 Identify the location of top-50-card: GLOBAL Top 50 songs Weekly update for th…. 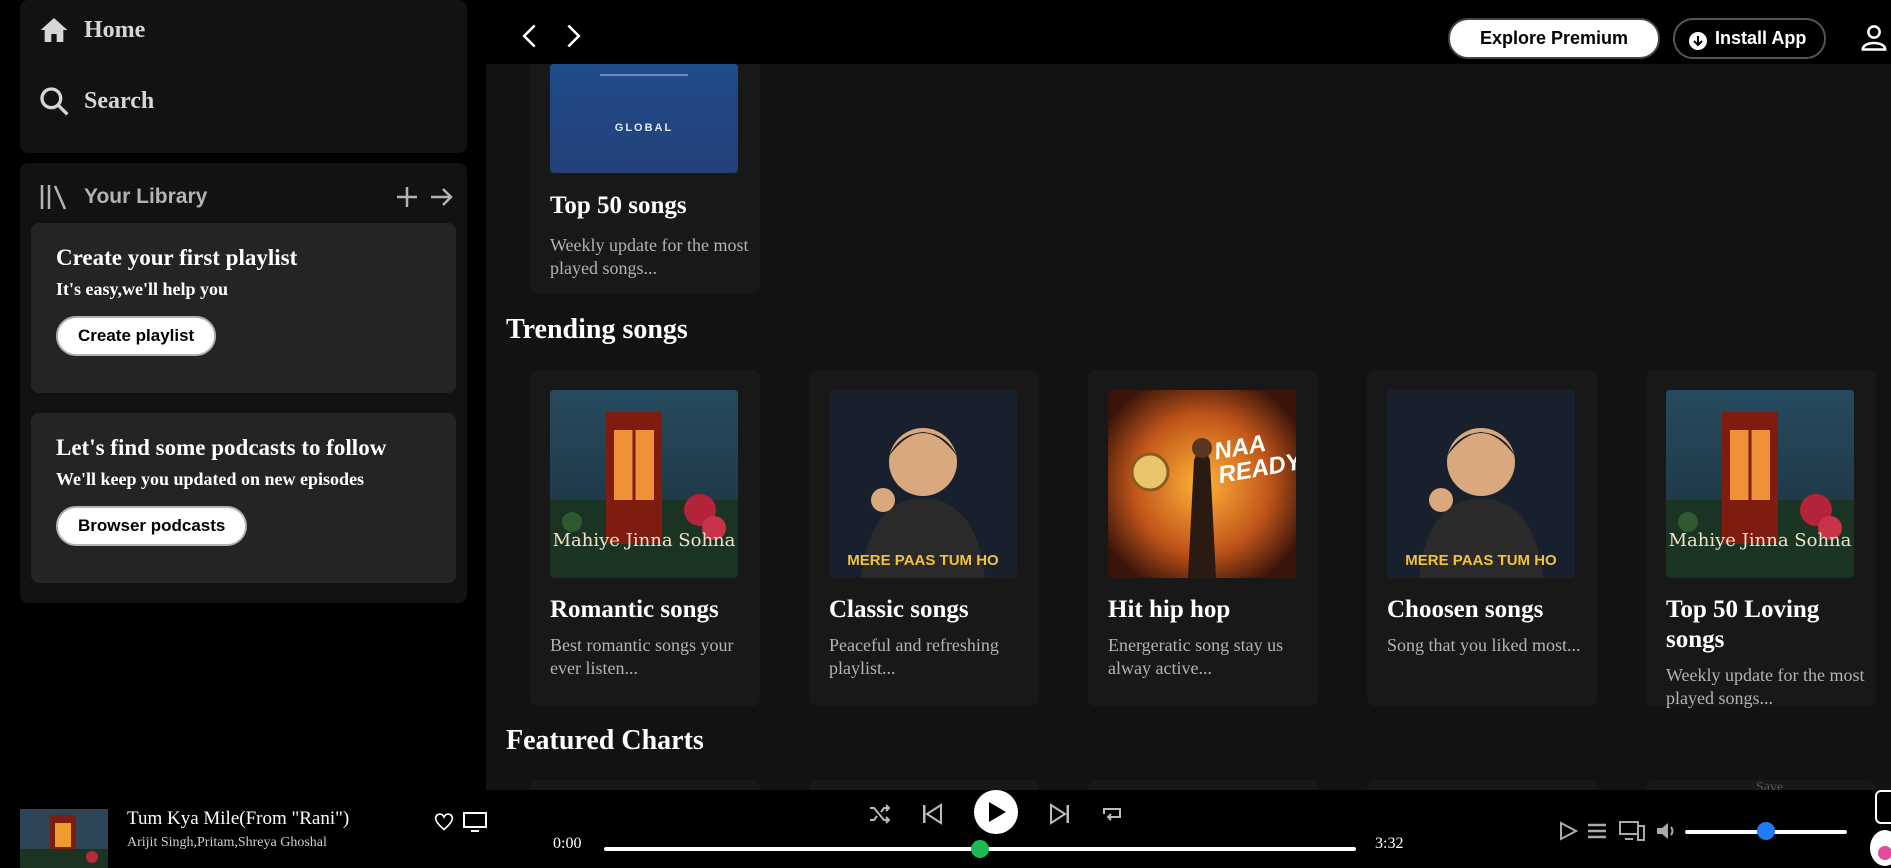
(645, 166).